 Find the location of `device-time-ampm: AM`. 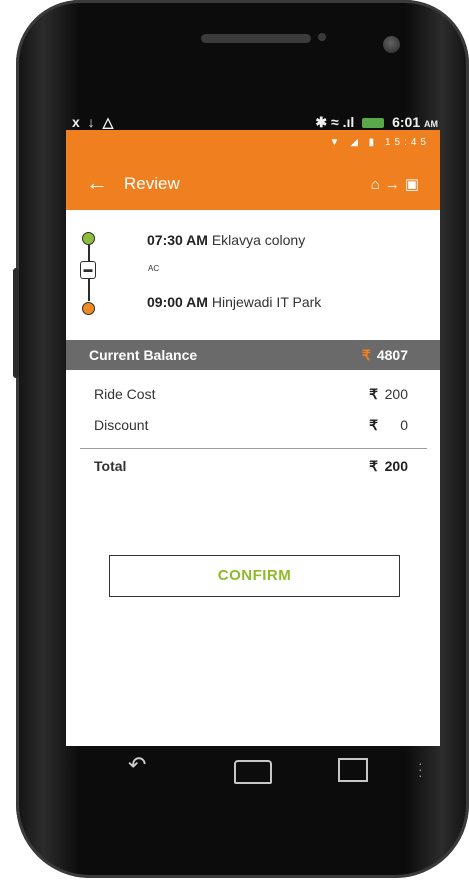

device-time-ampm: AM is located at coordinates (431, 124).